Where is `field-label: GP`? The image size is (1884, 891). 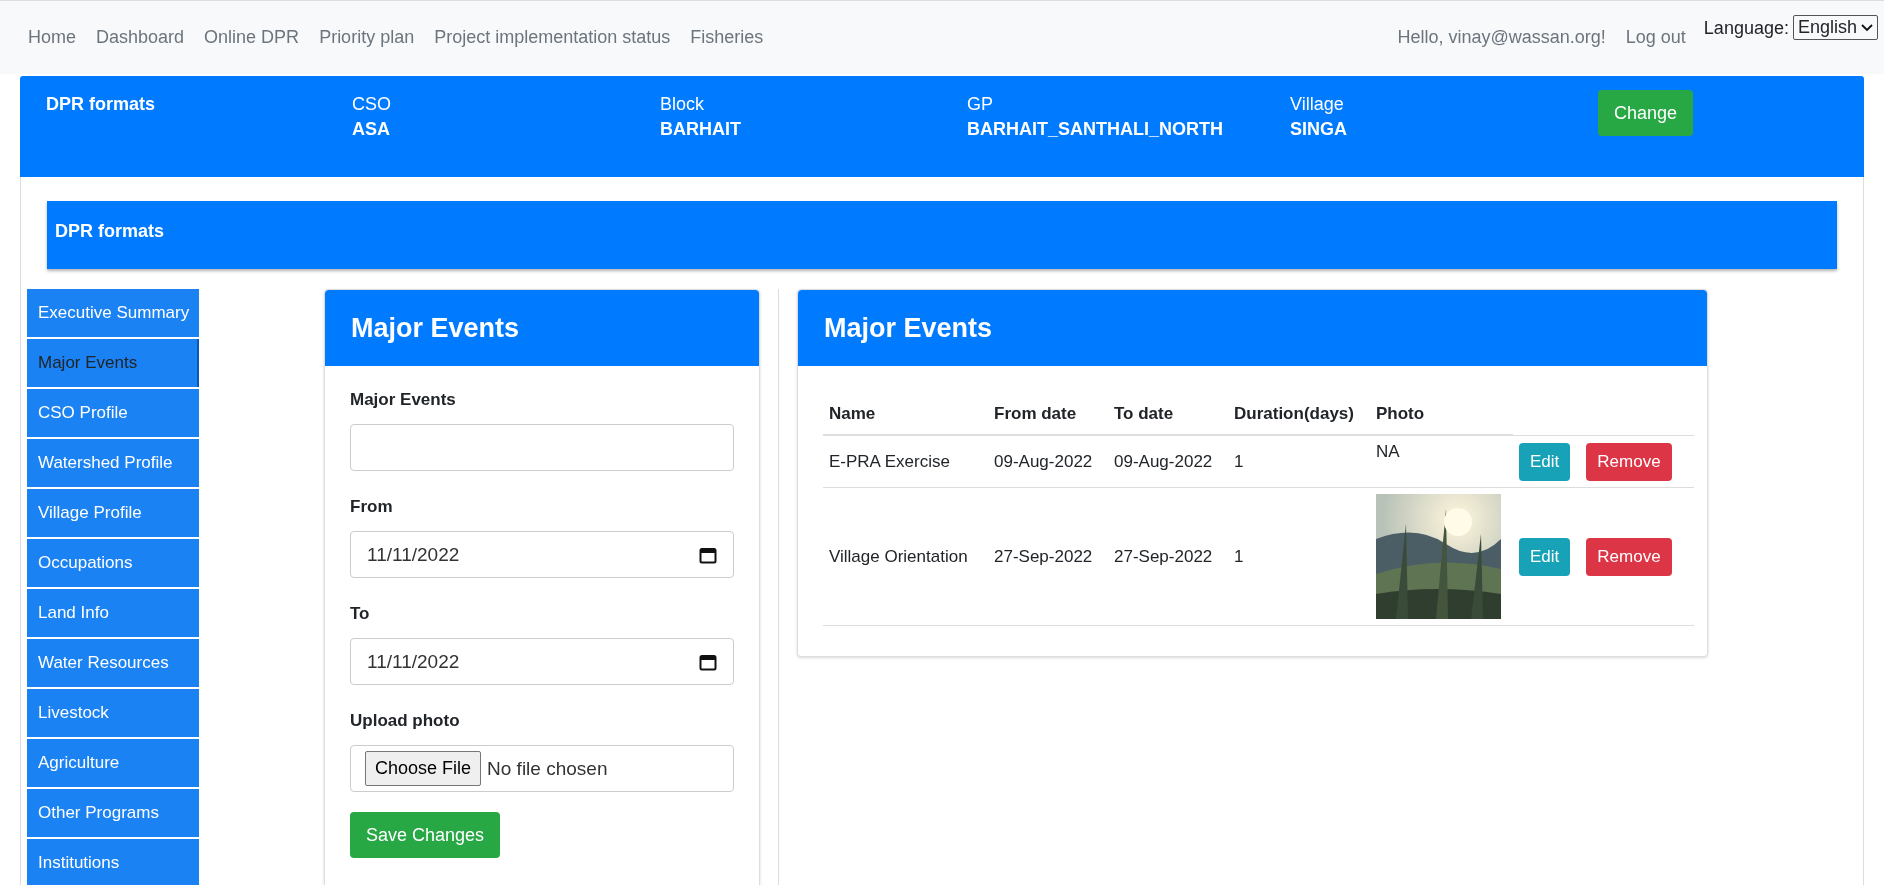 field-label: GP is located at coordinates (980, 104).